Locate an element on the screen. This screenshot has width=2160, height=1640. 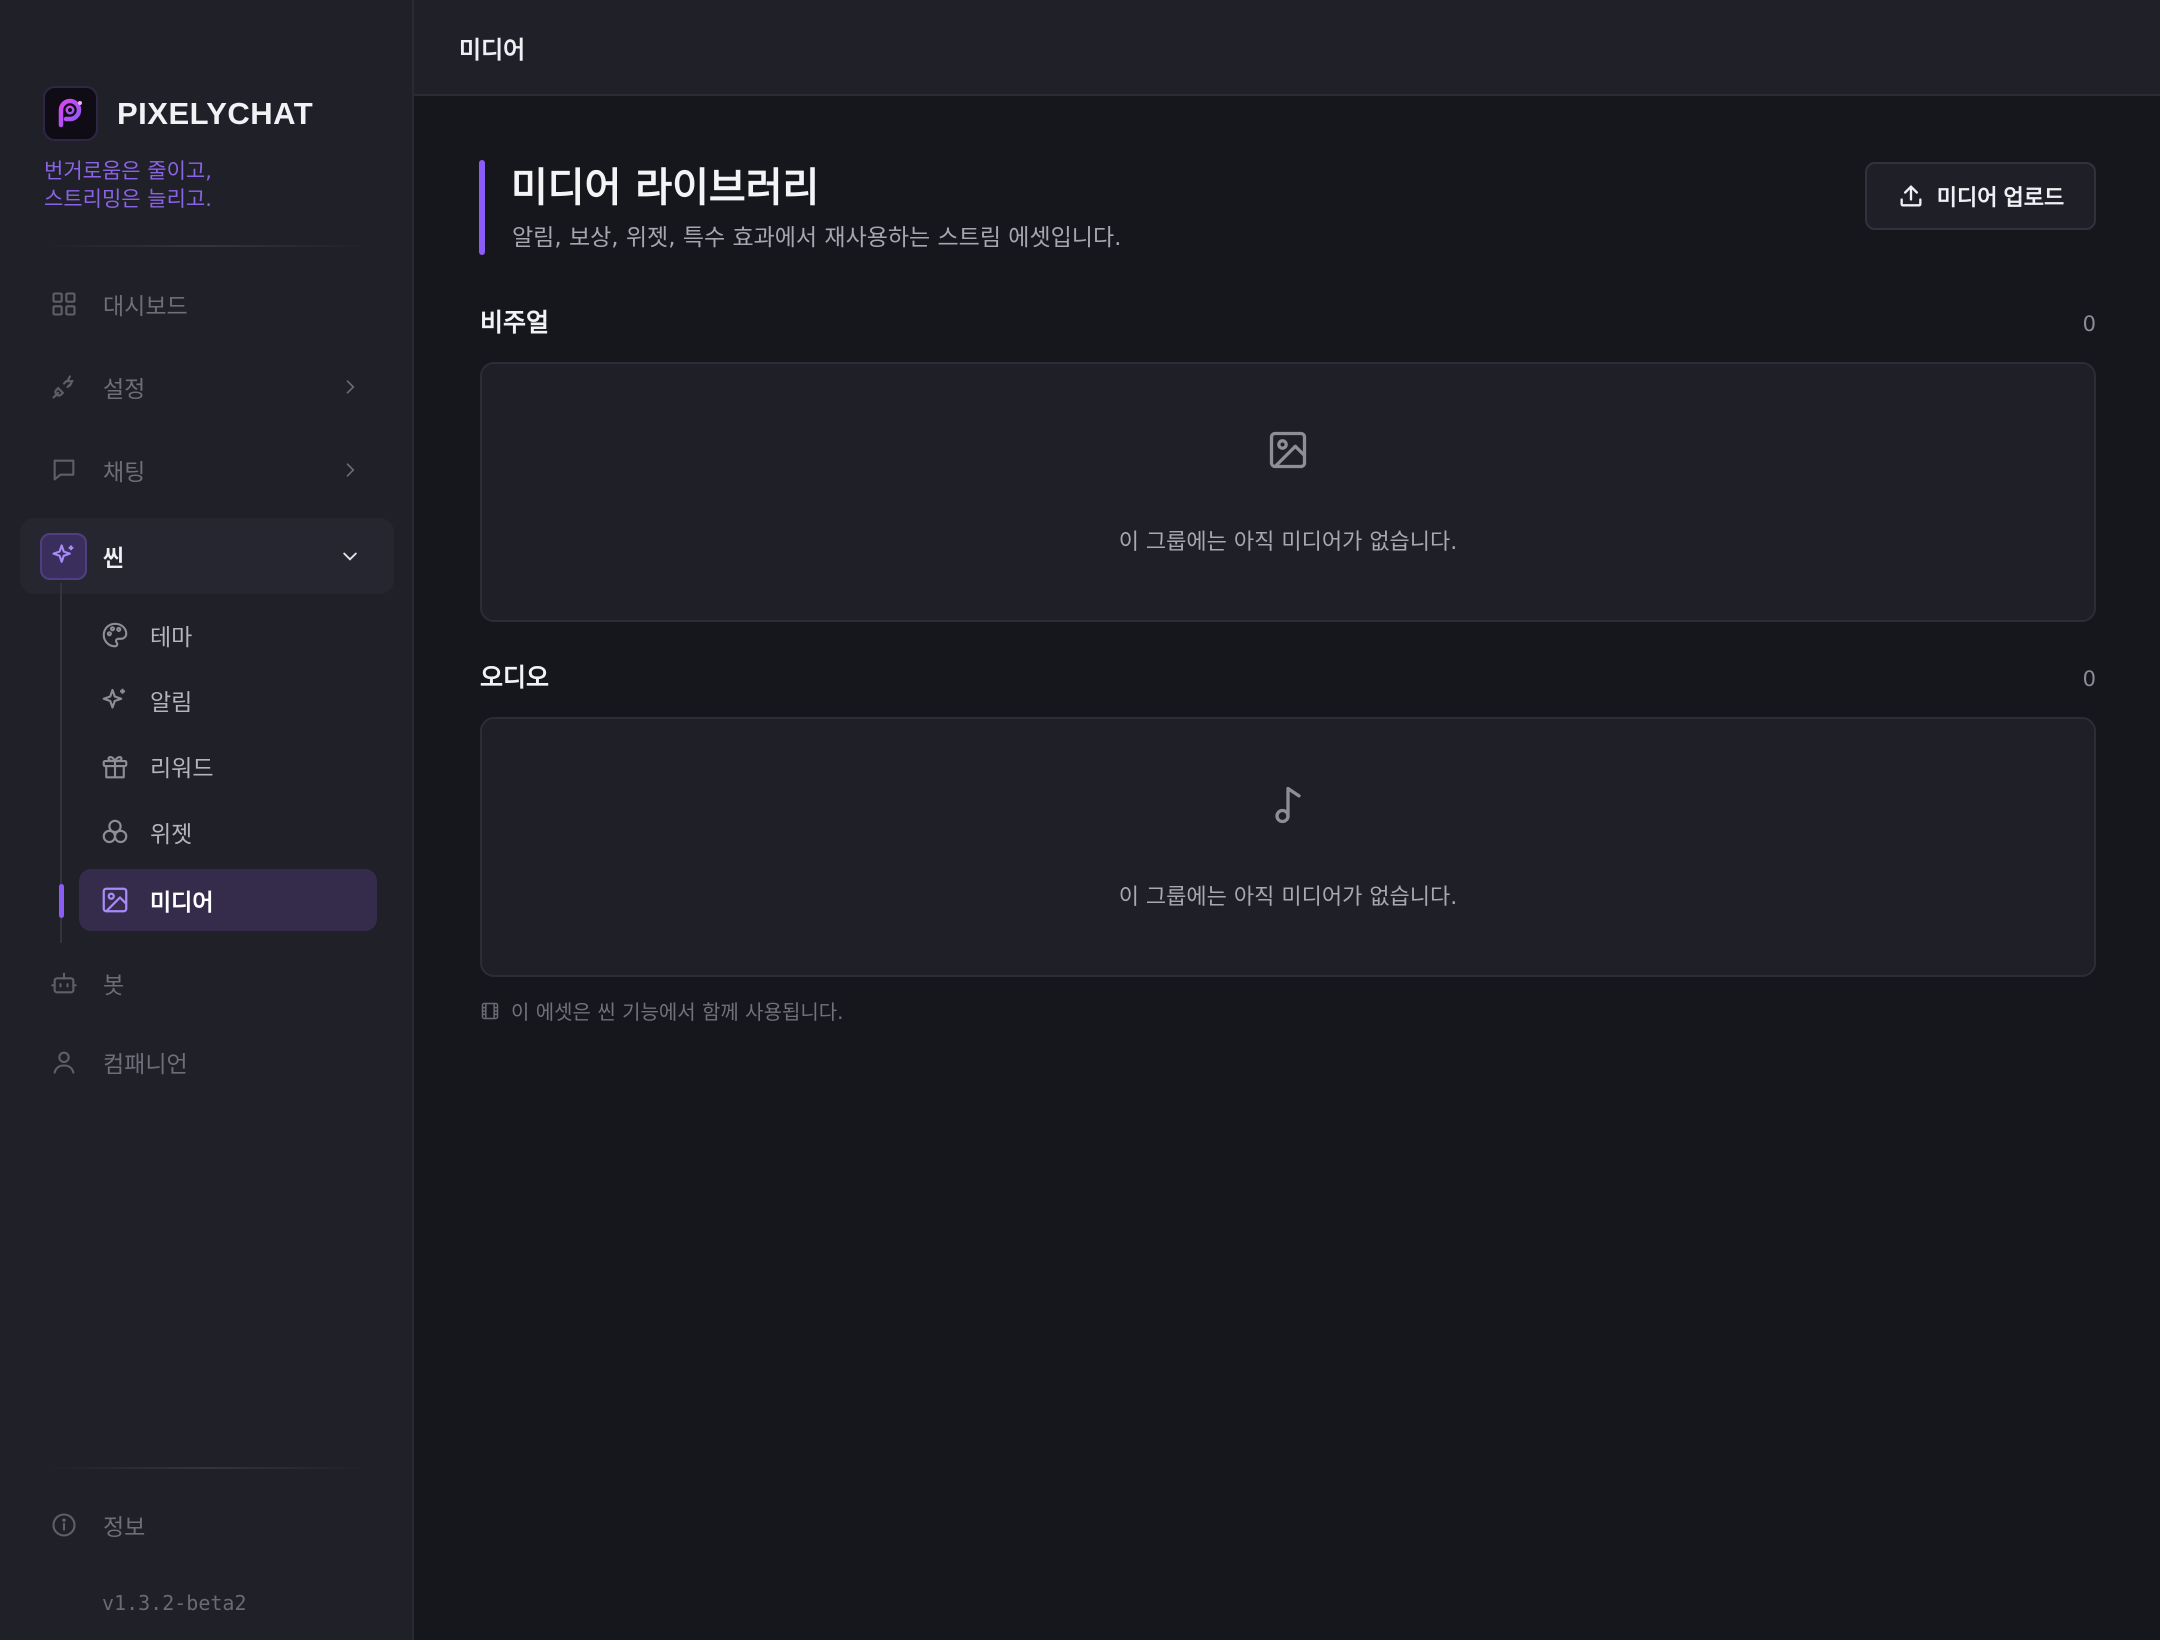
tagline-line-1: 번거로움은 줄이고, is located at coordinates (128, 171).